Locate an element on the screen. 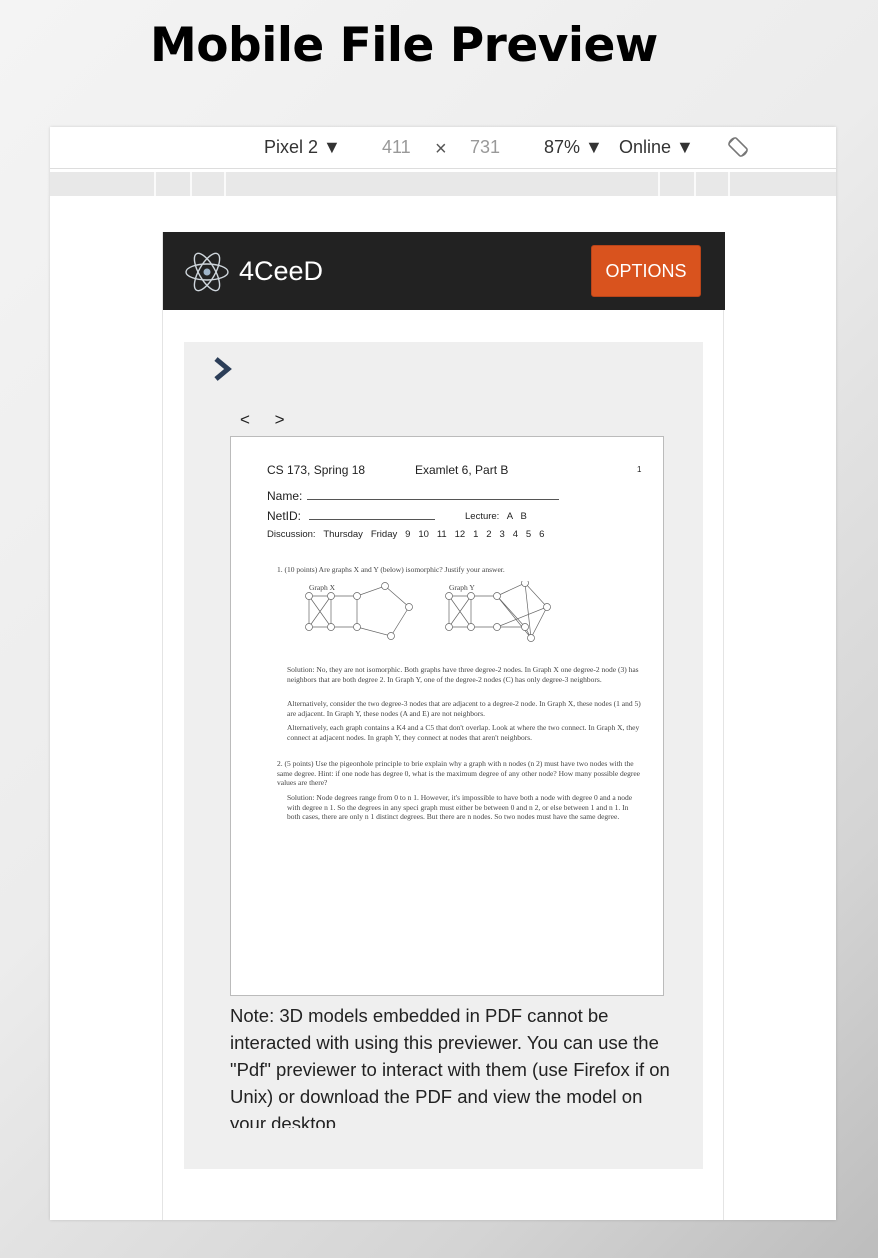 This screenshot has width=878, height=1258. doc-netid-label: NetID: is located at coordinates (284, 516).